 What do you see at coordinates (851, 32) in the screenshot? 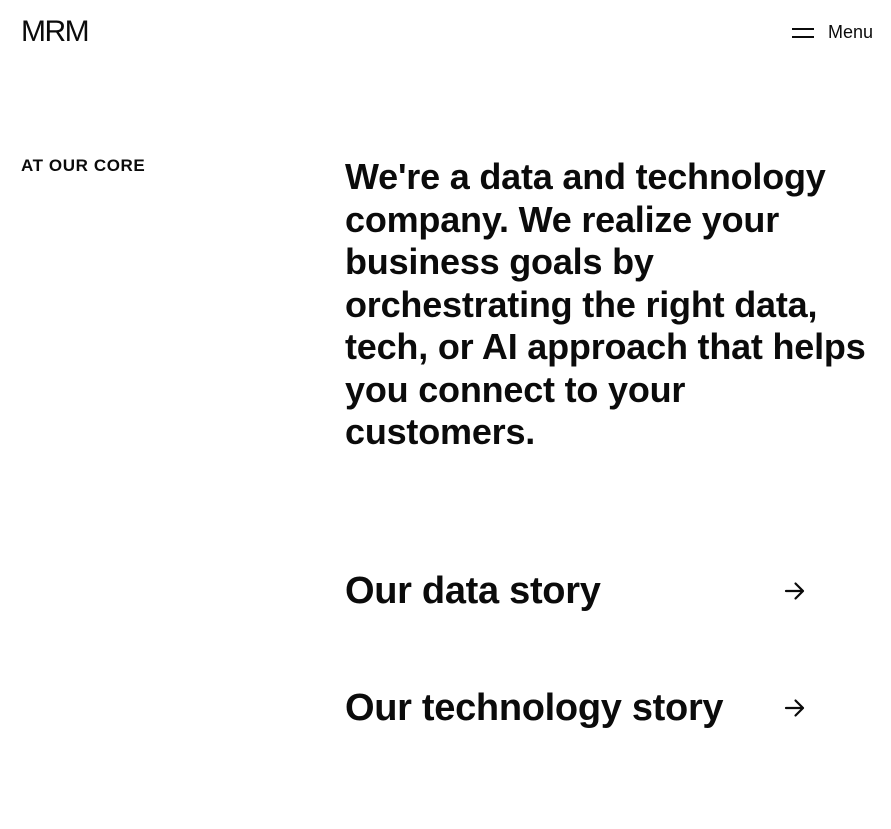
I see `menu-label: Menu` at bounding box center [851, 32].